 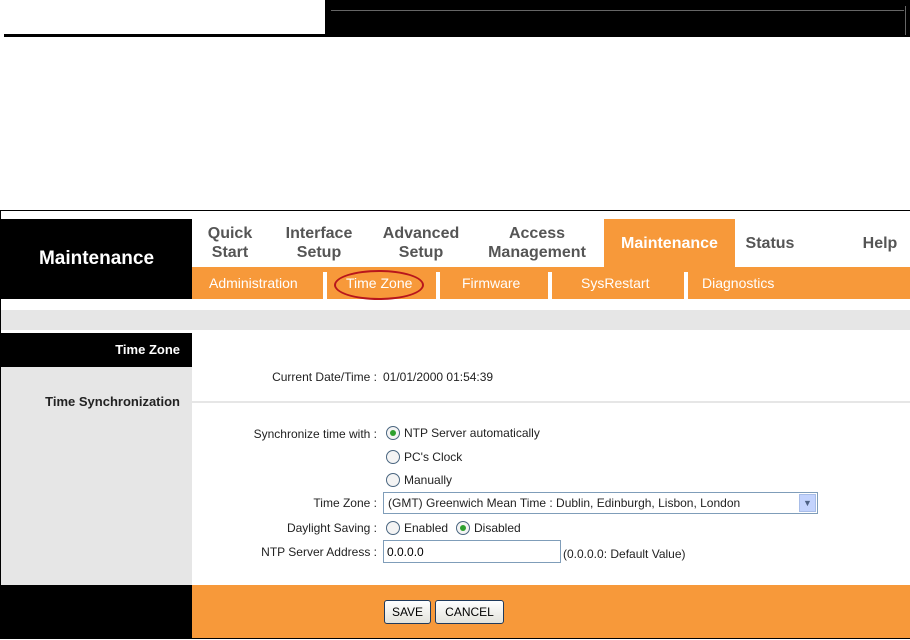 I want to click on top-banner, so click(x=617, y=18).